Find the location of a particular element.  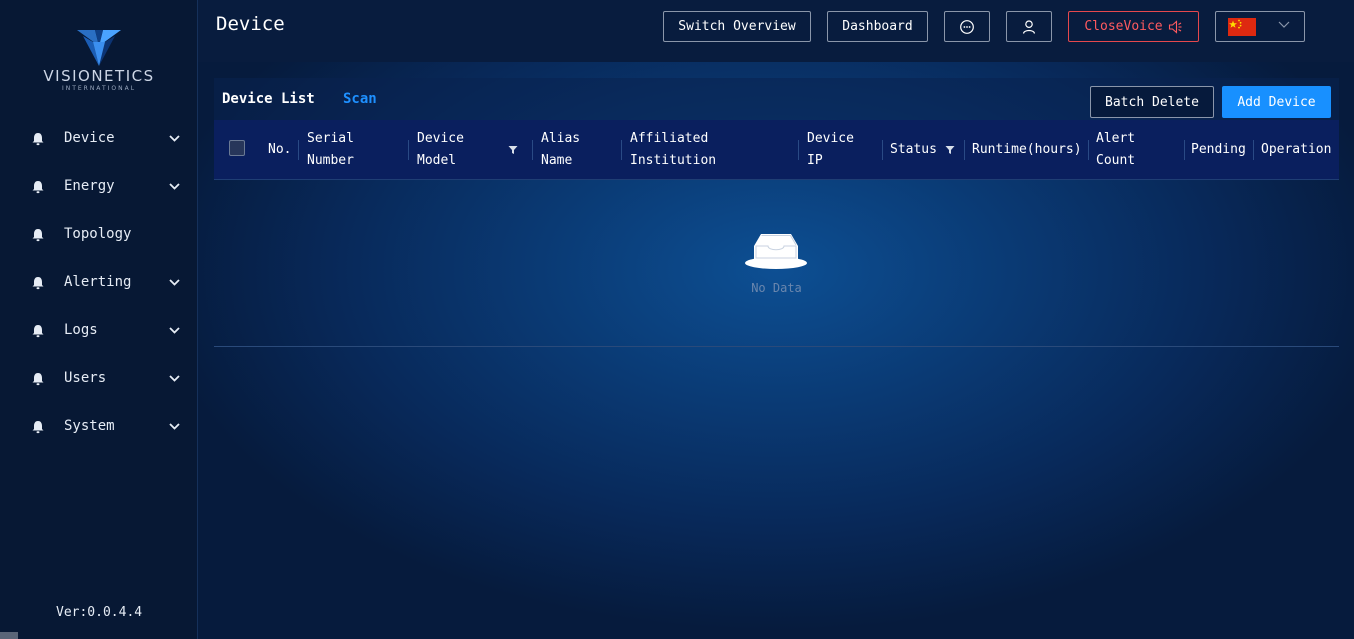

column-header-status: Status is located at coordinates (923, 150).